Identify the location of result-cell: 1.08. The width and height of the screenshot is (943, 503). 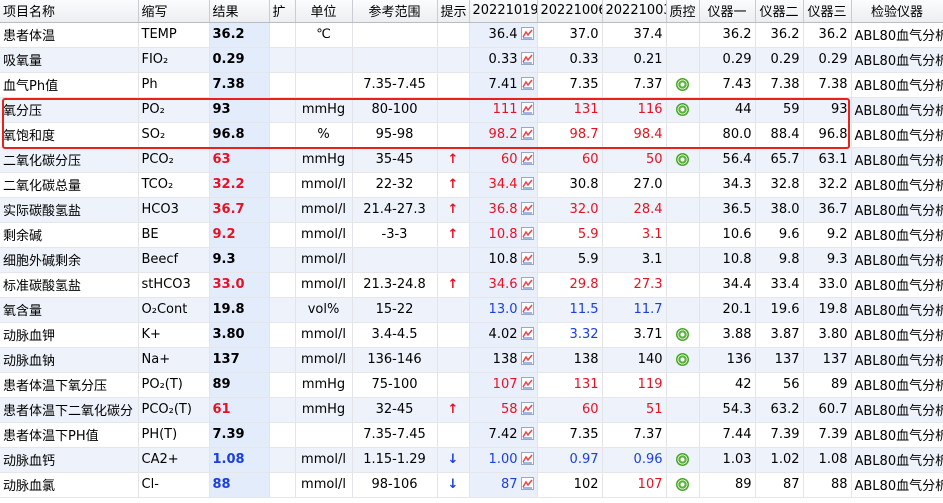
(239, 460).